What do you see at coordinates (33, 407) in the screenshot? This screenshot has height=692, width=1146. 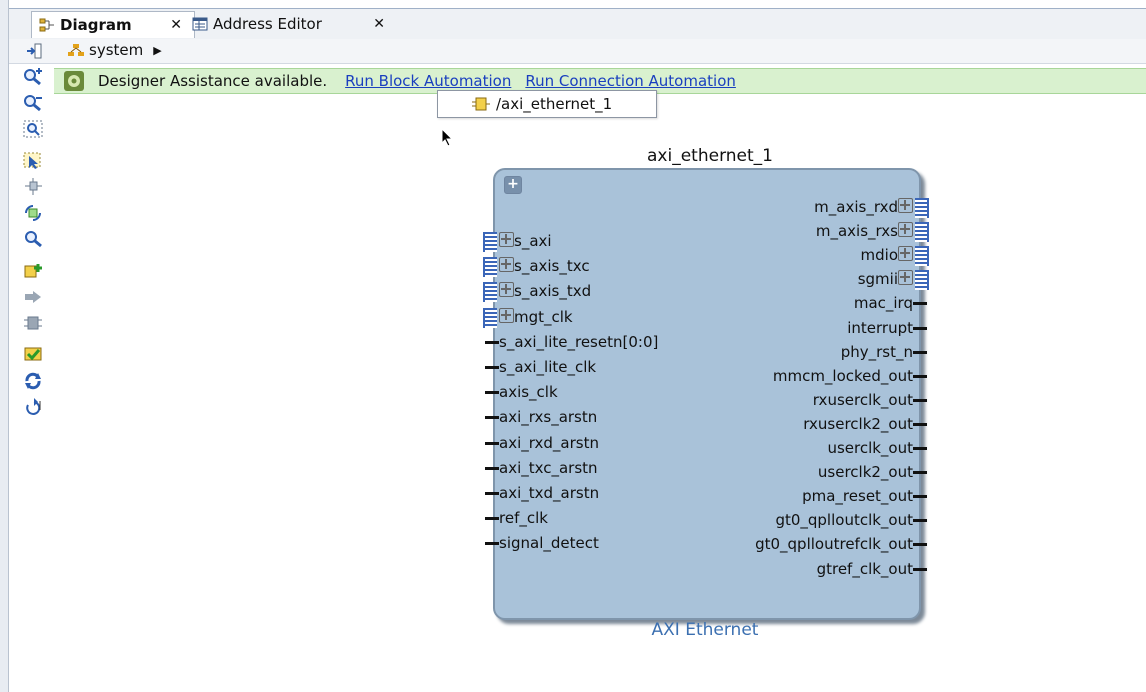 I see `undo-layout-icon` at bounding box center [33, 407].